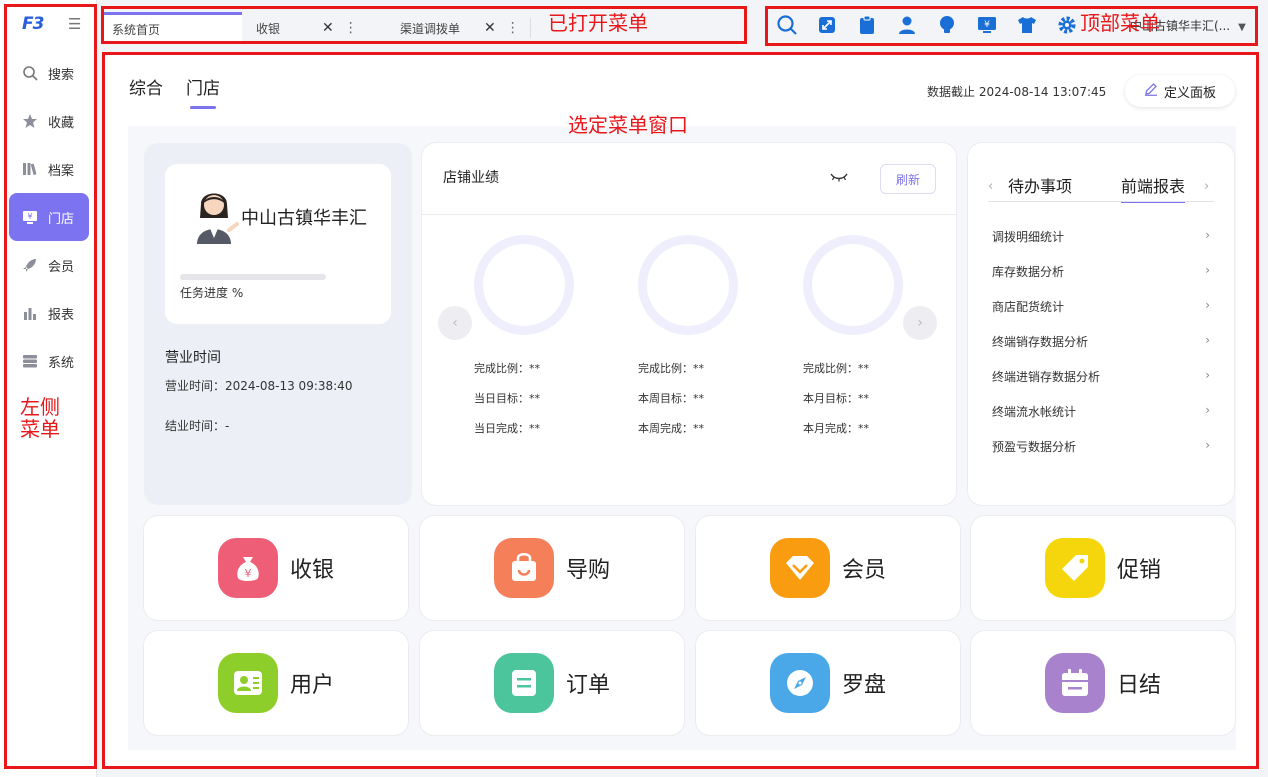  I want to click on top-toolbar: ¥ 中山古镇华丰汇(... ▼, so click(1014, 24).